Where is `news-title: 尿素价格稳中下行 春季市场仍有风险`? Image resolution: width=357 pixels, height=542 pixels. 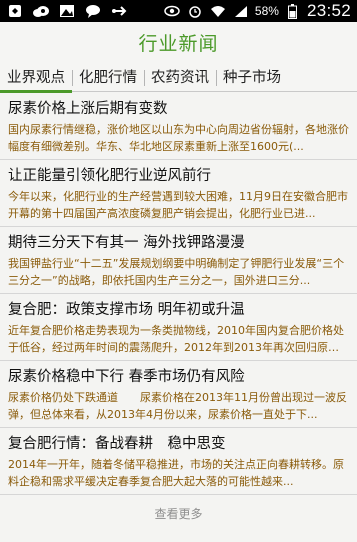 news-title: 尿素价格稳中下行 春季市场仍有风险 is located at coordinates (126, 377).